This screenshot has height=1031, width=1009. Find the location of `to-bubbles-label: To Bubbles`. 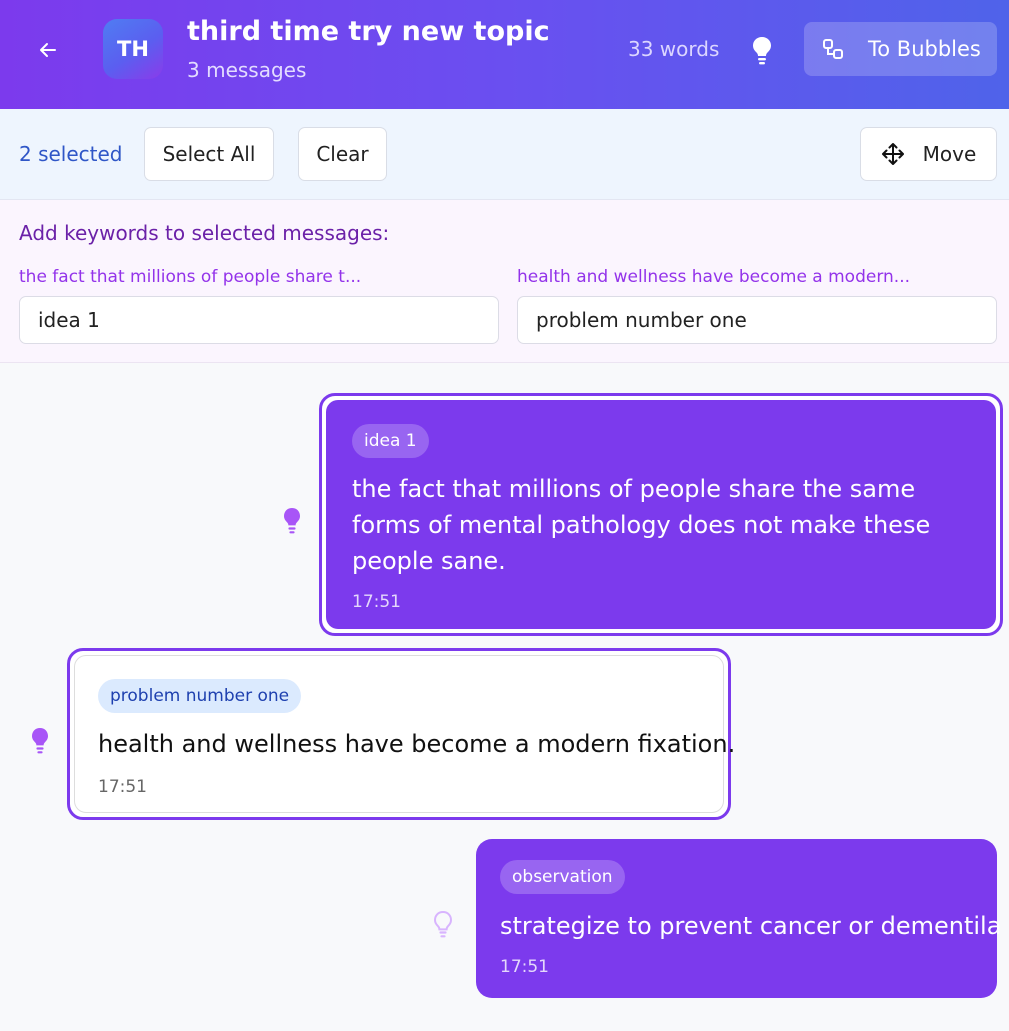

to-bubbles-label: To Bubbles is located at coordinates (924, 49).